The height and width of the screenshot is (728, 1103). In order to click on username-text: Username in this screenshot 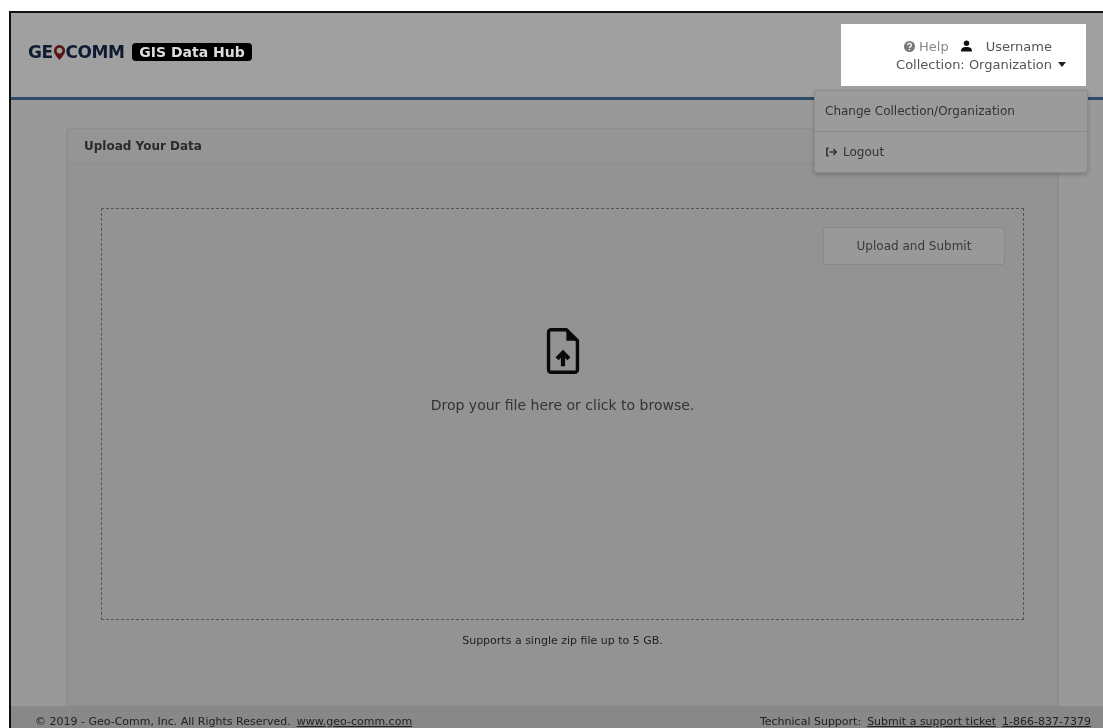, I will do `click(1018, 46)`.